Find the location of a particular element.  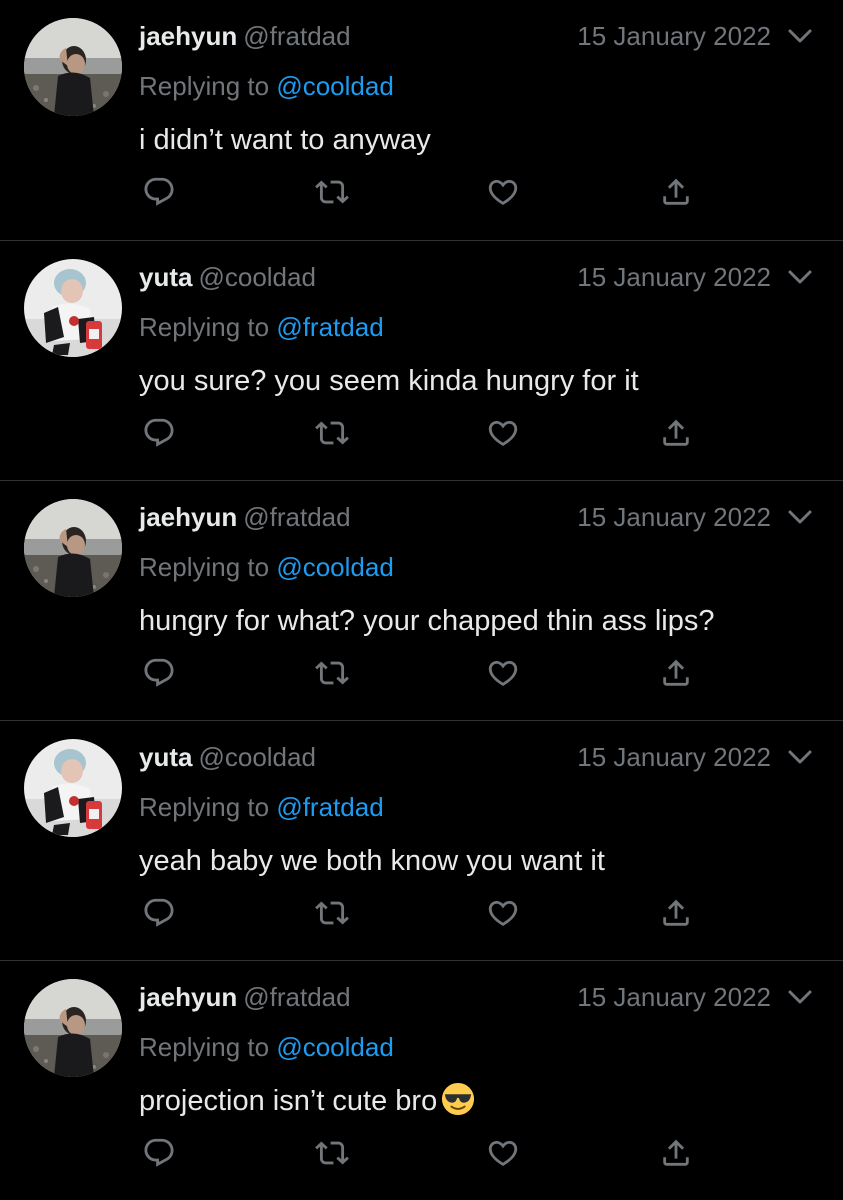

tweet-text: you sure? you seem kinda hungry for it is located at coordinates (389, 381).